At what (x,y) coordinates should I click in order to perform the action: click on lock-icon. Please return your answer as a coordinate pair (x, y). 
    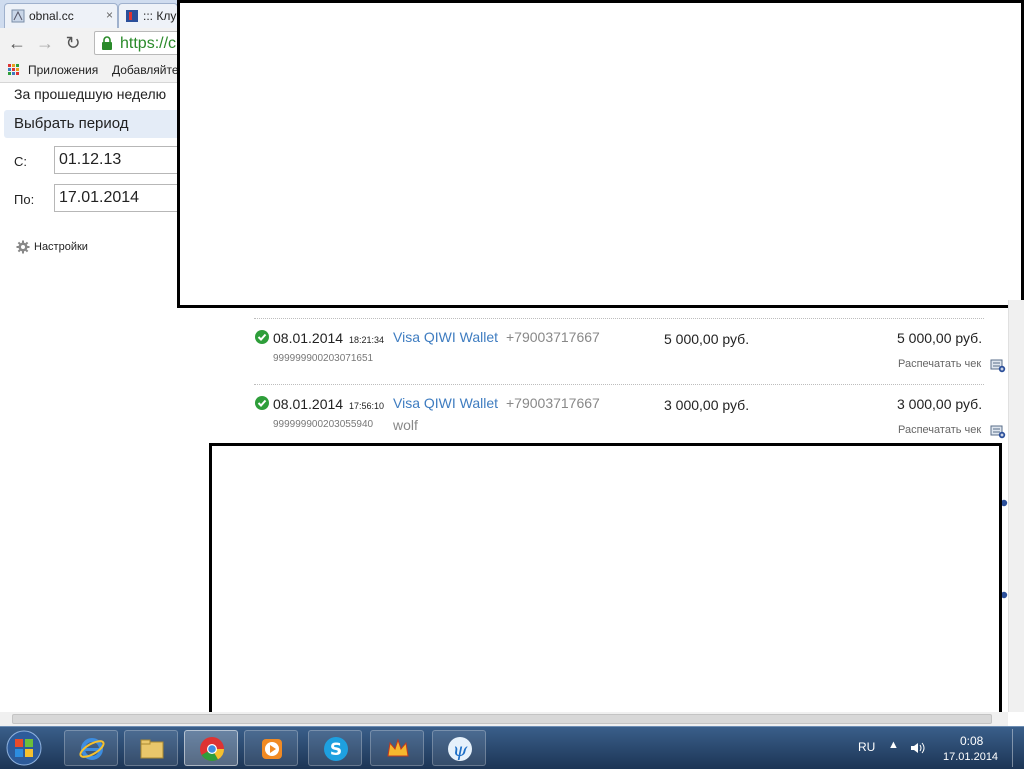
    Looking at the image, I should click on (107, 43).